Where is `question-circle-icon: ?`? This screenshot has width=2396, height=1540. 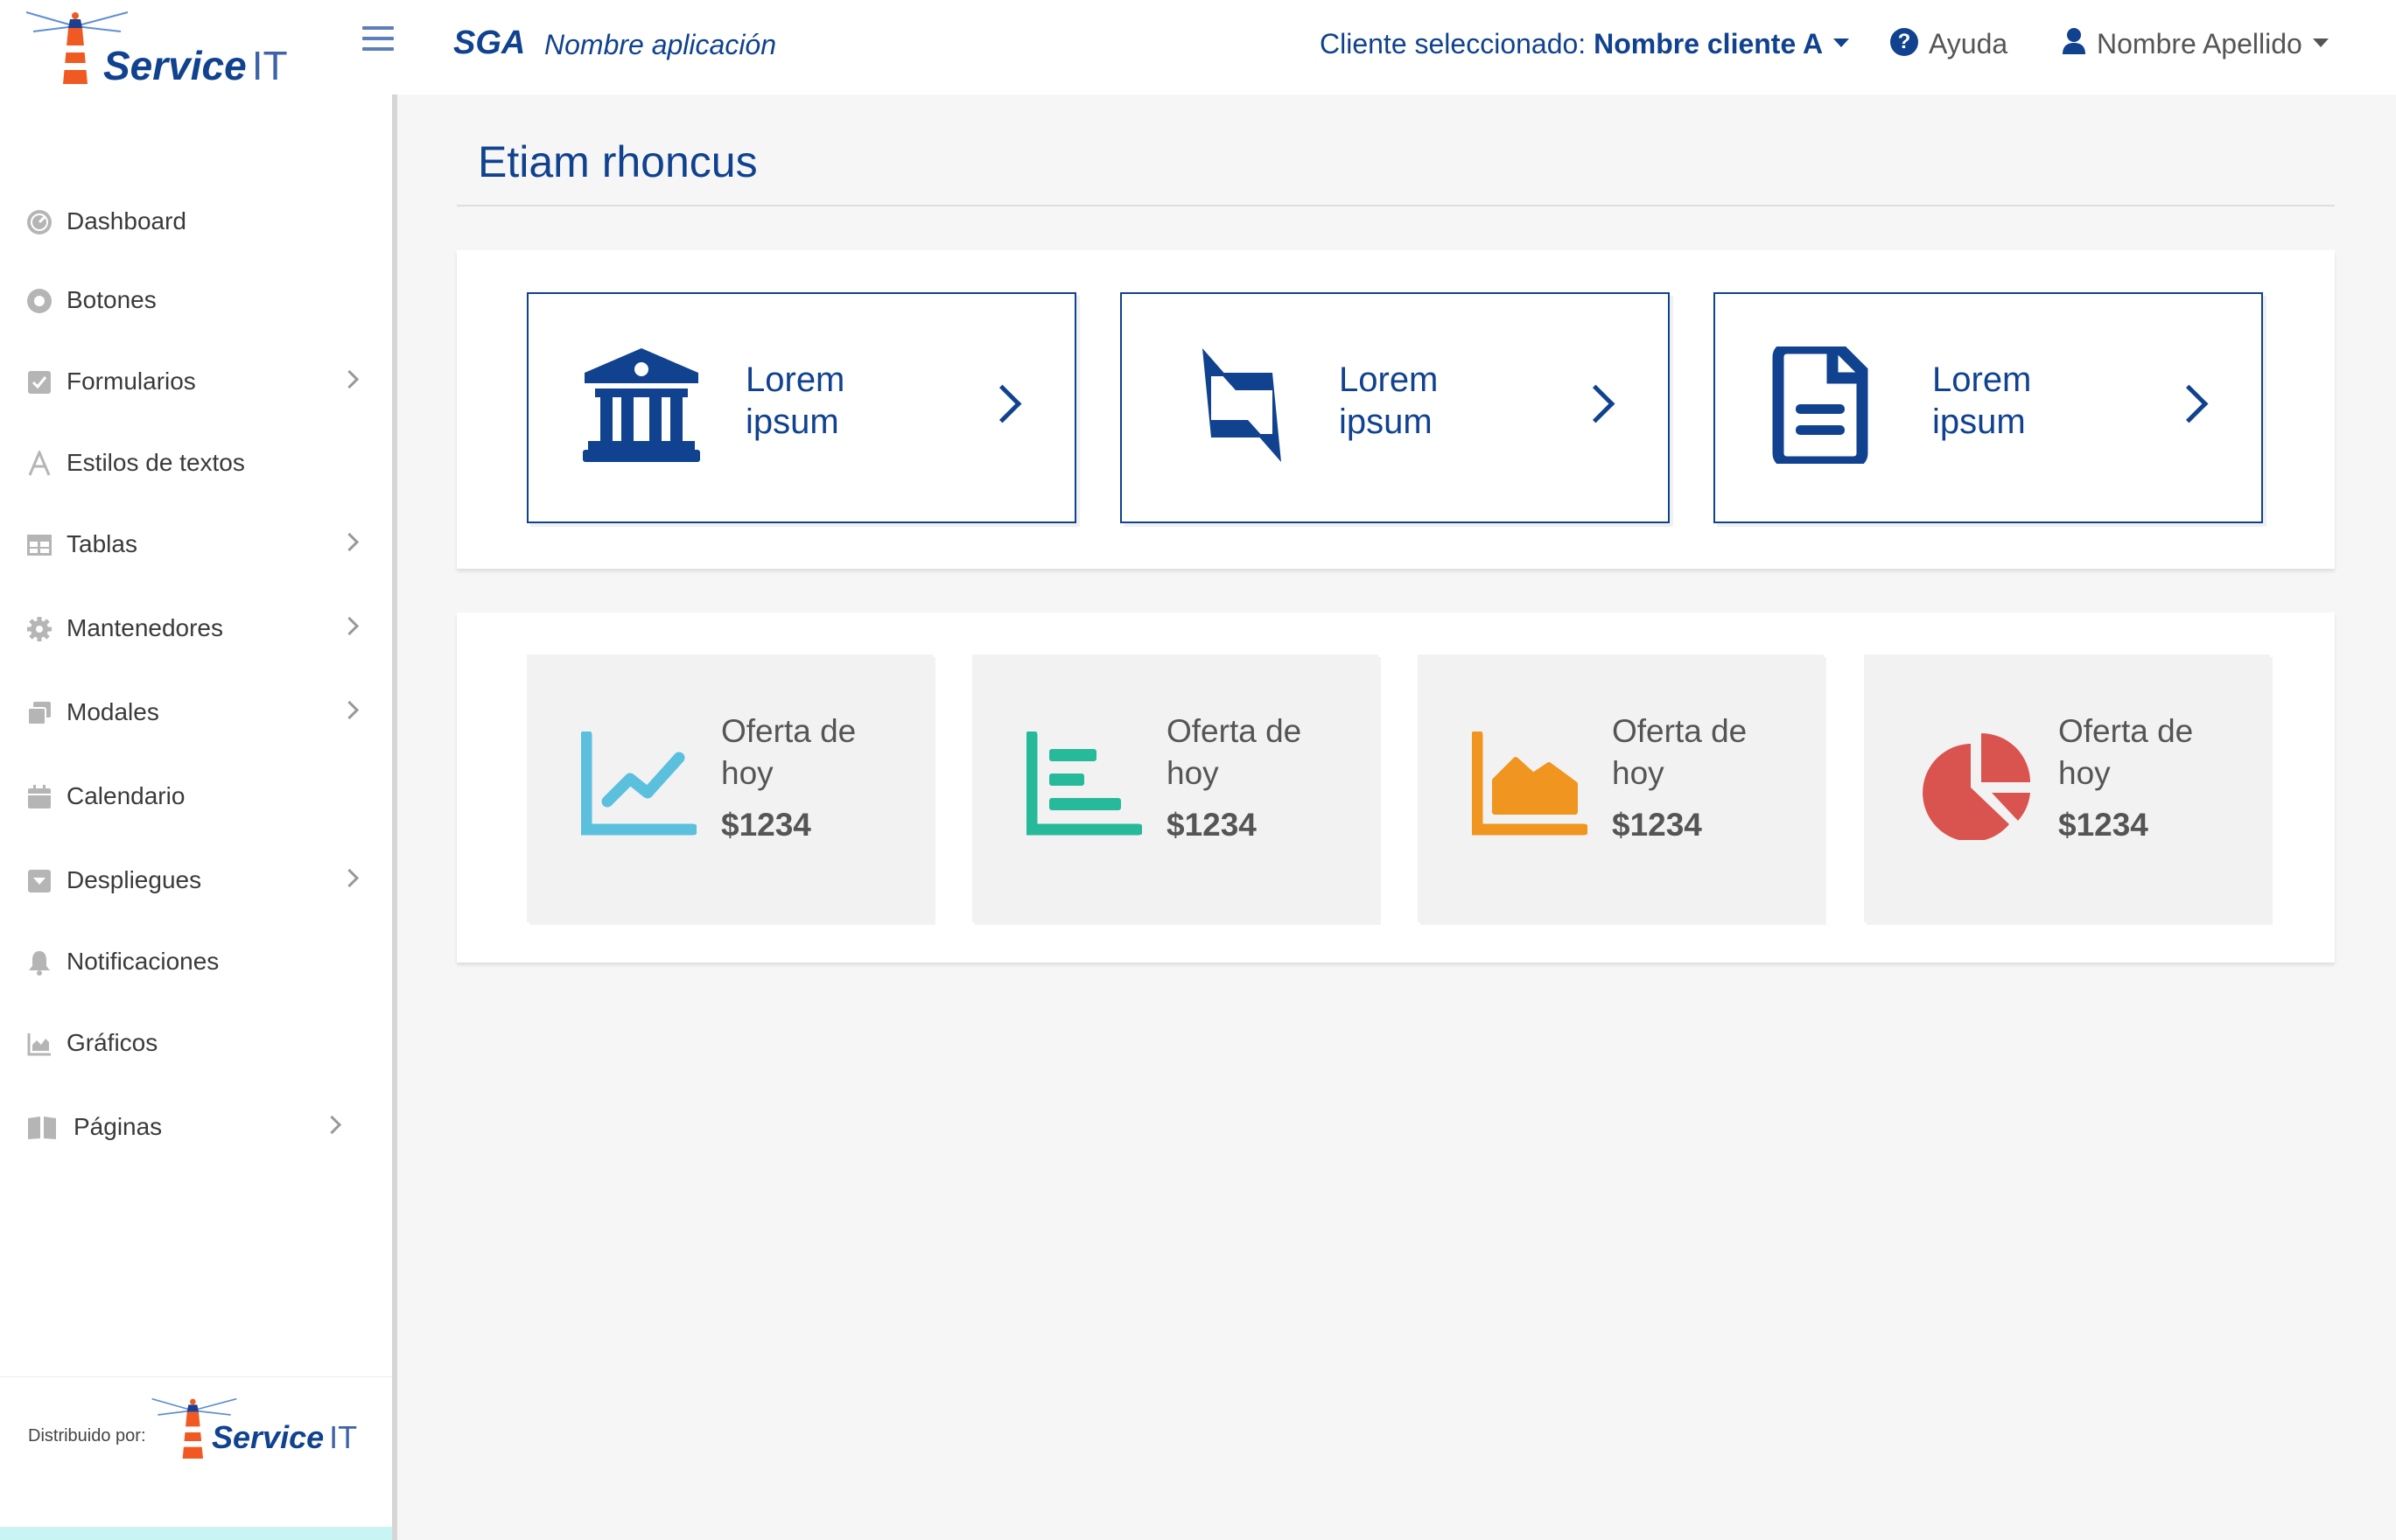
question-circle-icon: ? is located at coordinates (1904, 42).